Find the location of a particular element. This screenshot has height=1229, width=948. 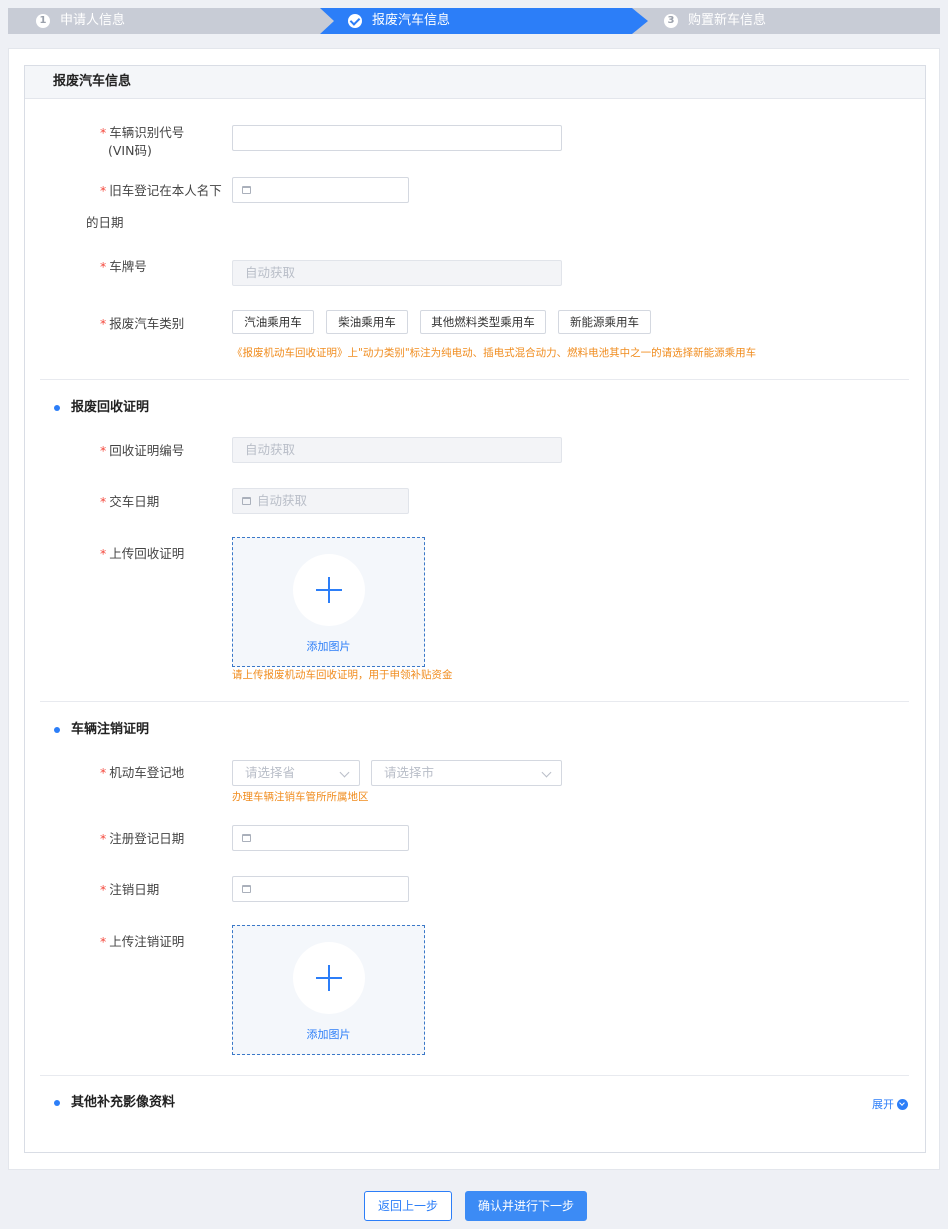

recycle-section-title: 报废回收证明 is located at coordinates (101, 408).